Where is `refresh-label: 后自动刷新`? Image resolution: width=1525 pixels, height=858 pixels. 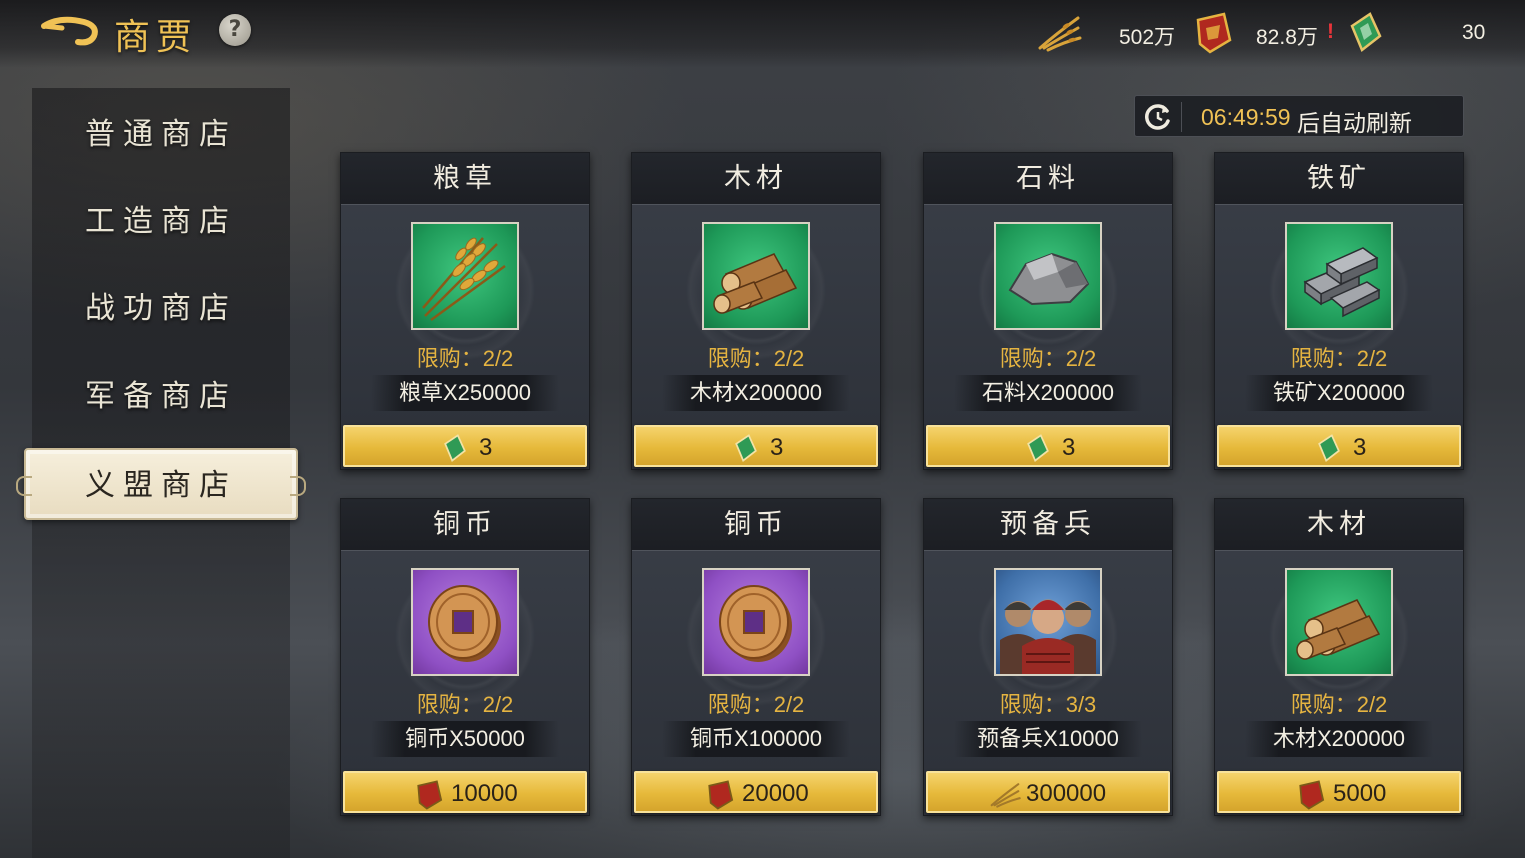
refresh-label: 后自动刷新 is located at coordinates (1354, 123).